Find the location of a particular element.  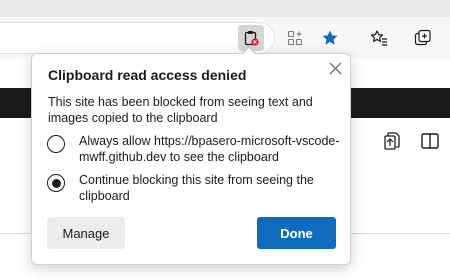

manage-button: Manage is located at coordinates (86, 233).